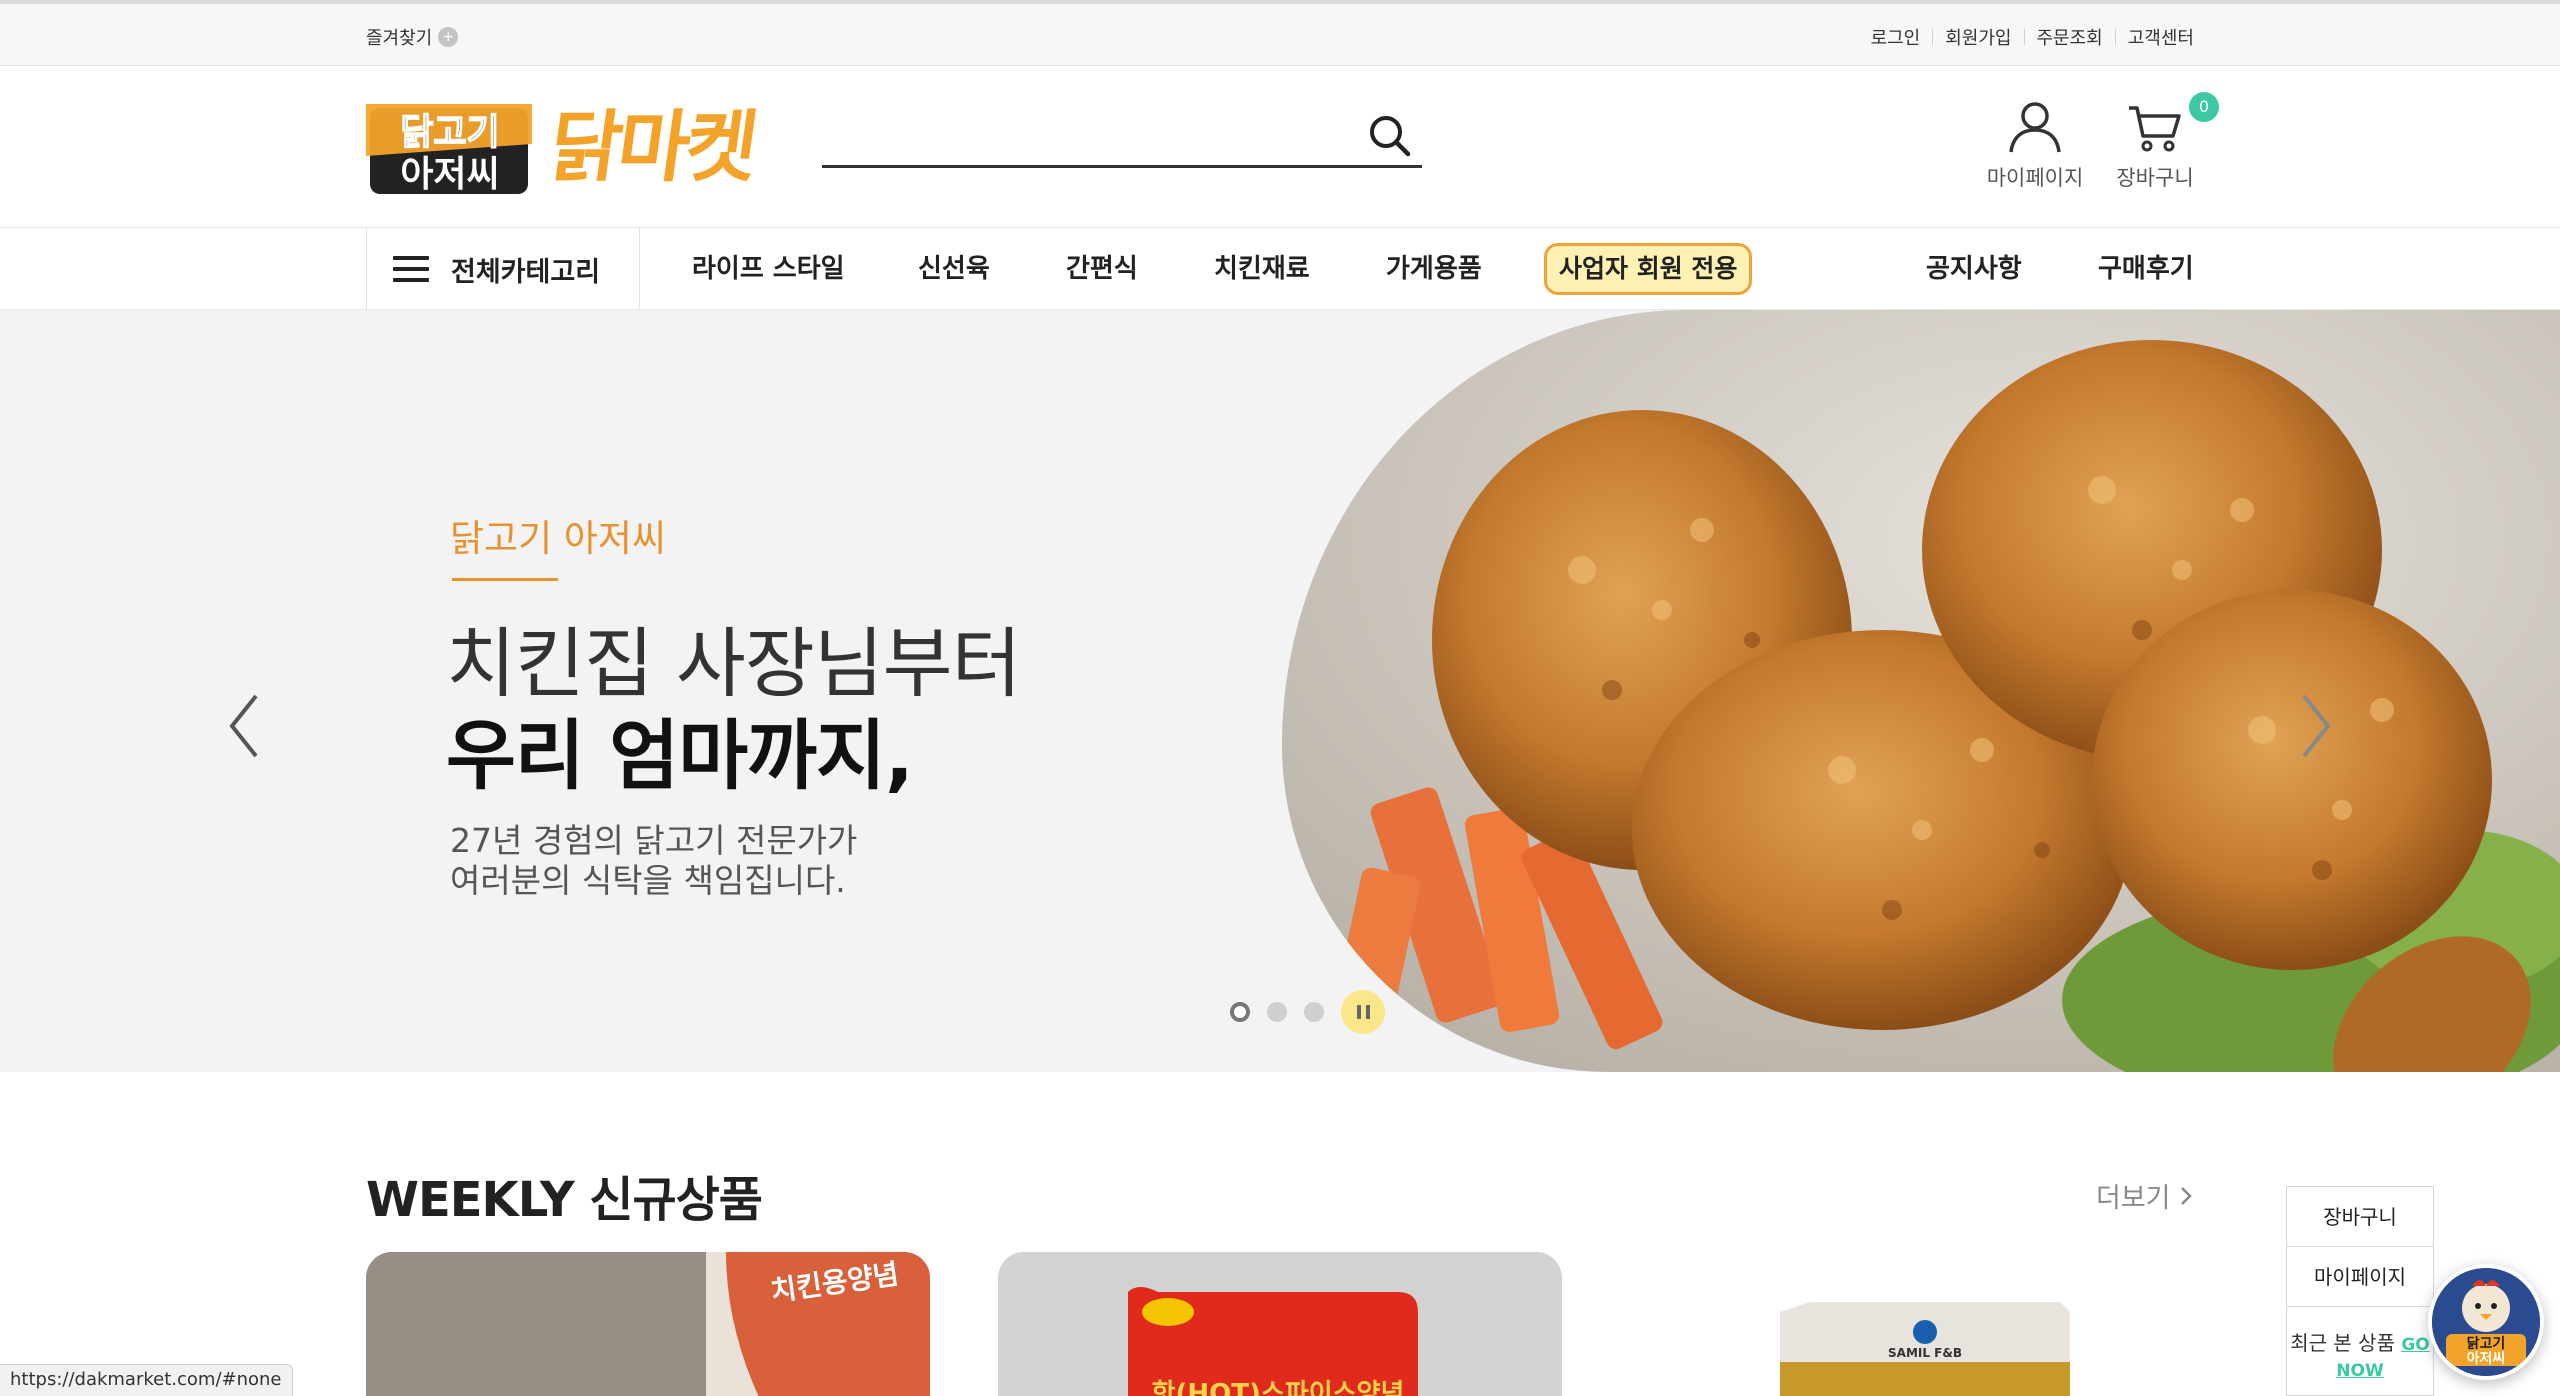 The height and width of the screenshot is (1396, 2560). Describe the element at coordinates (2359, 1371) in the screenshot. I see `go-now-link: NOW` at that location.